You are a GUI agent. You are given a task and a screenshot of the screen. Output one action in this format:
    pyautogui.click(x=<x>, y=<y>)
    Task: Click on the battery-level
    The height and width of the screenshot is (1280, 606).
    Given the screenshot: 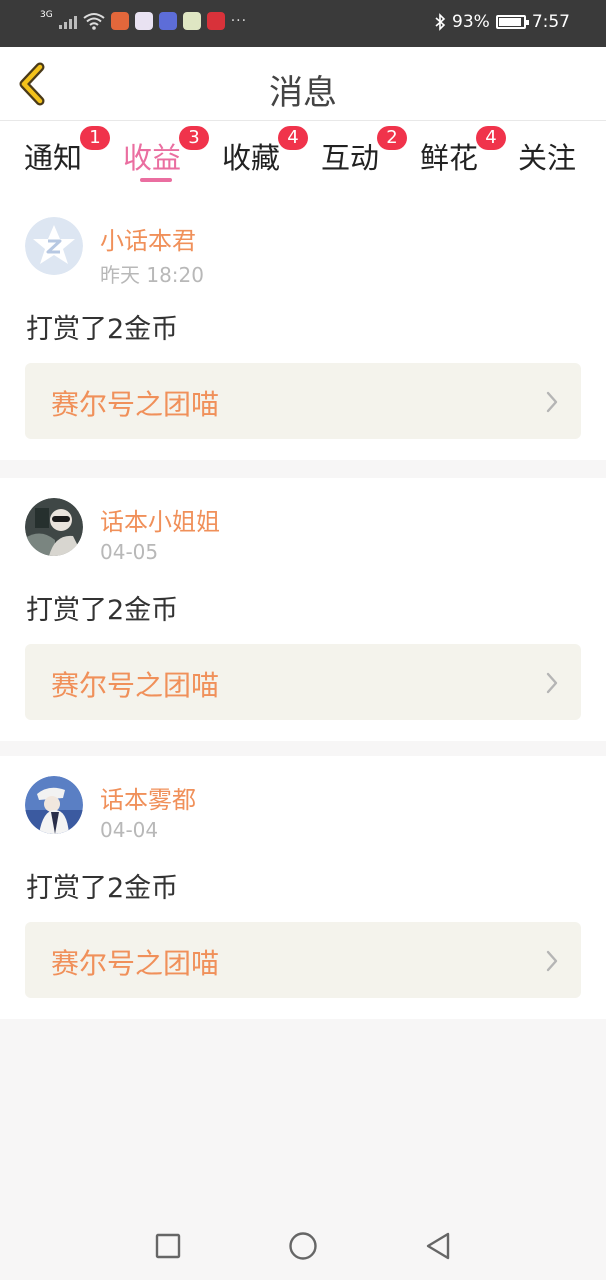 What is the action you would take?
    pyautogui.click(x=510, y=22)
    